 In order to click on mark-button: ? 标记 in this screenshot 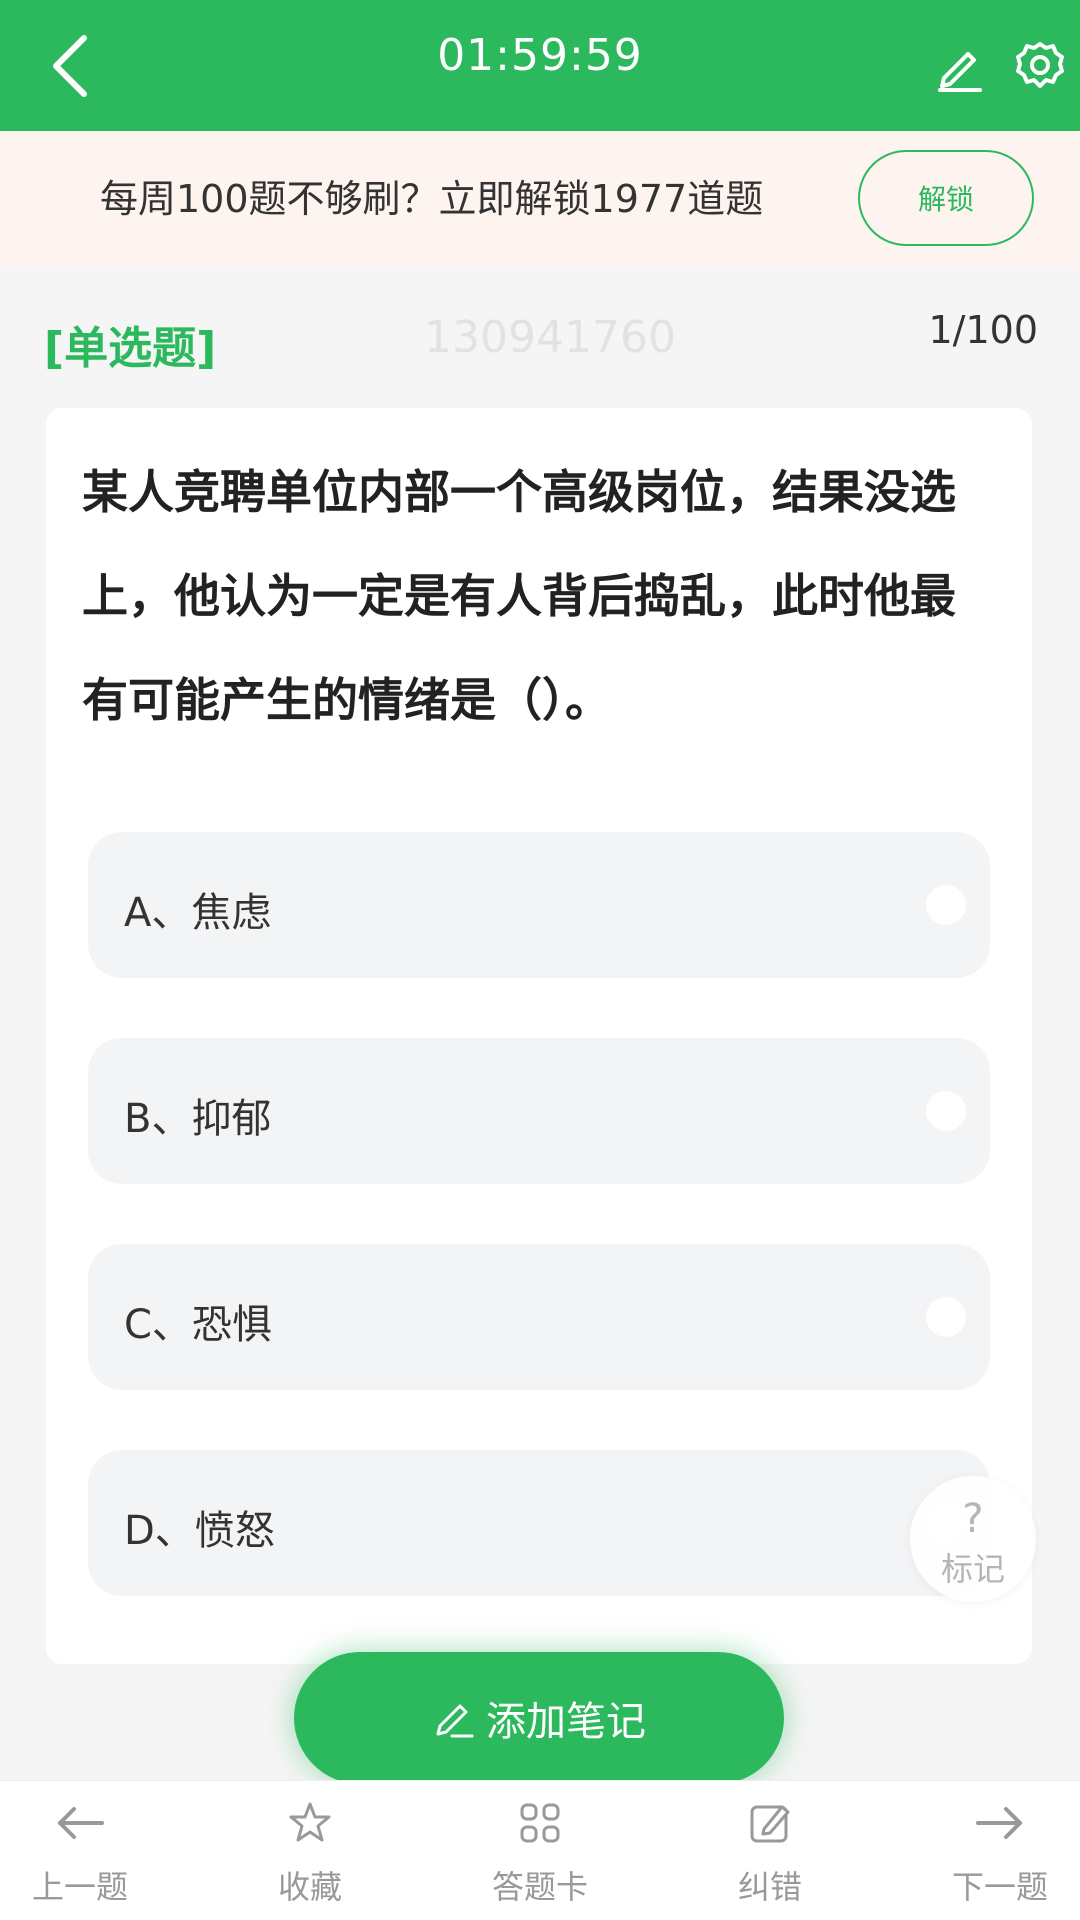, I will do `click(973, 1539)`.